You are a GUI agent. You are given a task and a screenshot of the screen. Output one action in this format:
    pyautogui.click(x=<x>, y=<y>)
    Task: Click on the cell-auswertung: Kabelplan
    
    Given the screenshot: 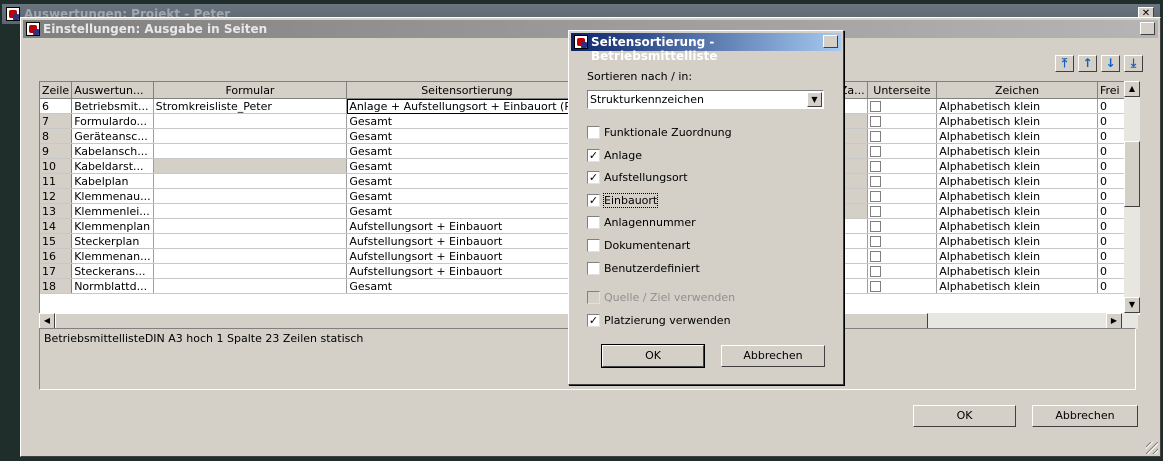 What is the action you would take?
    pyautogui.click(x=112, y=181)
    